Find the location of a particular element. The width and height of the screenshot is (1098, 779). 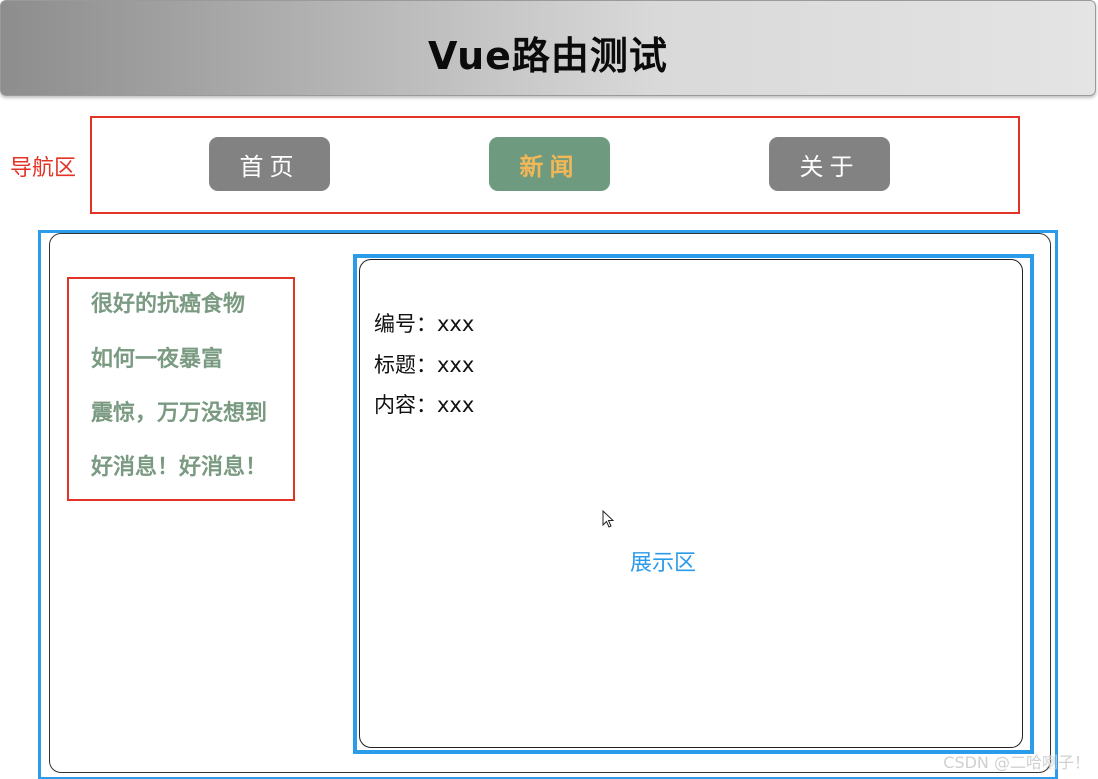

detail-id: 编号：xxx is located at coordinates (424, 324).